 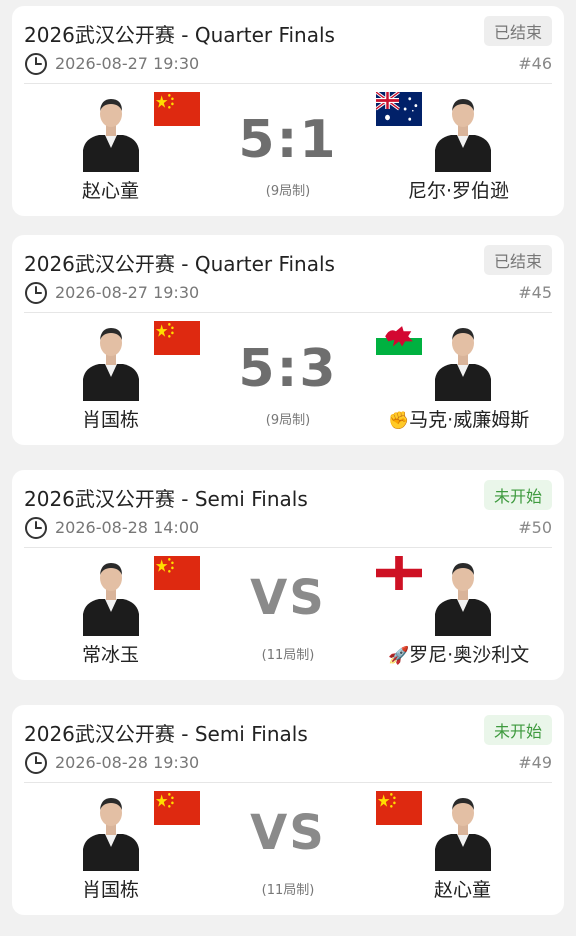 I want to click on player-name: 常冰玉, so click(x=110, y=653).